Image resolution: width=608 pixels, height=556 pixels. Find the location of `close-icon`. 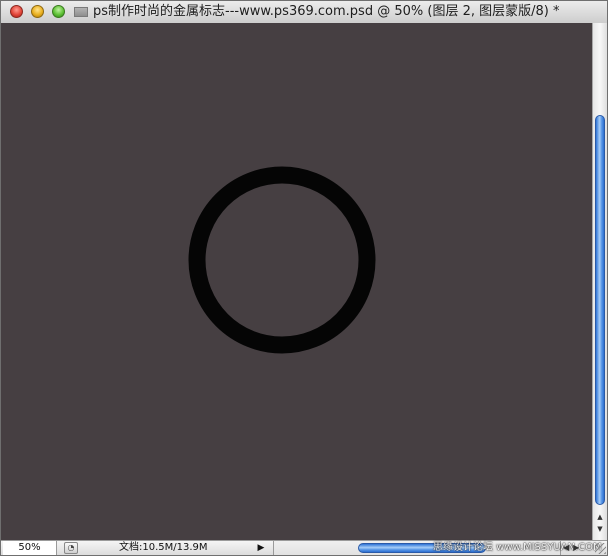

close-icon is located at coordinates (16, 11).